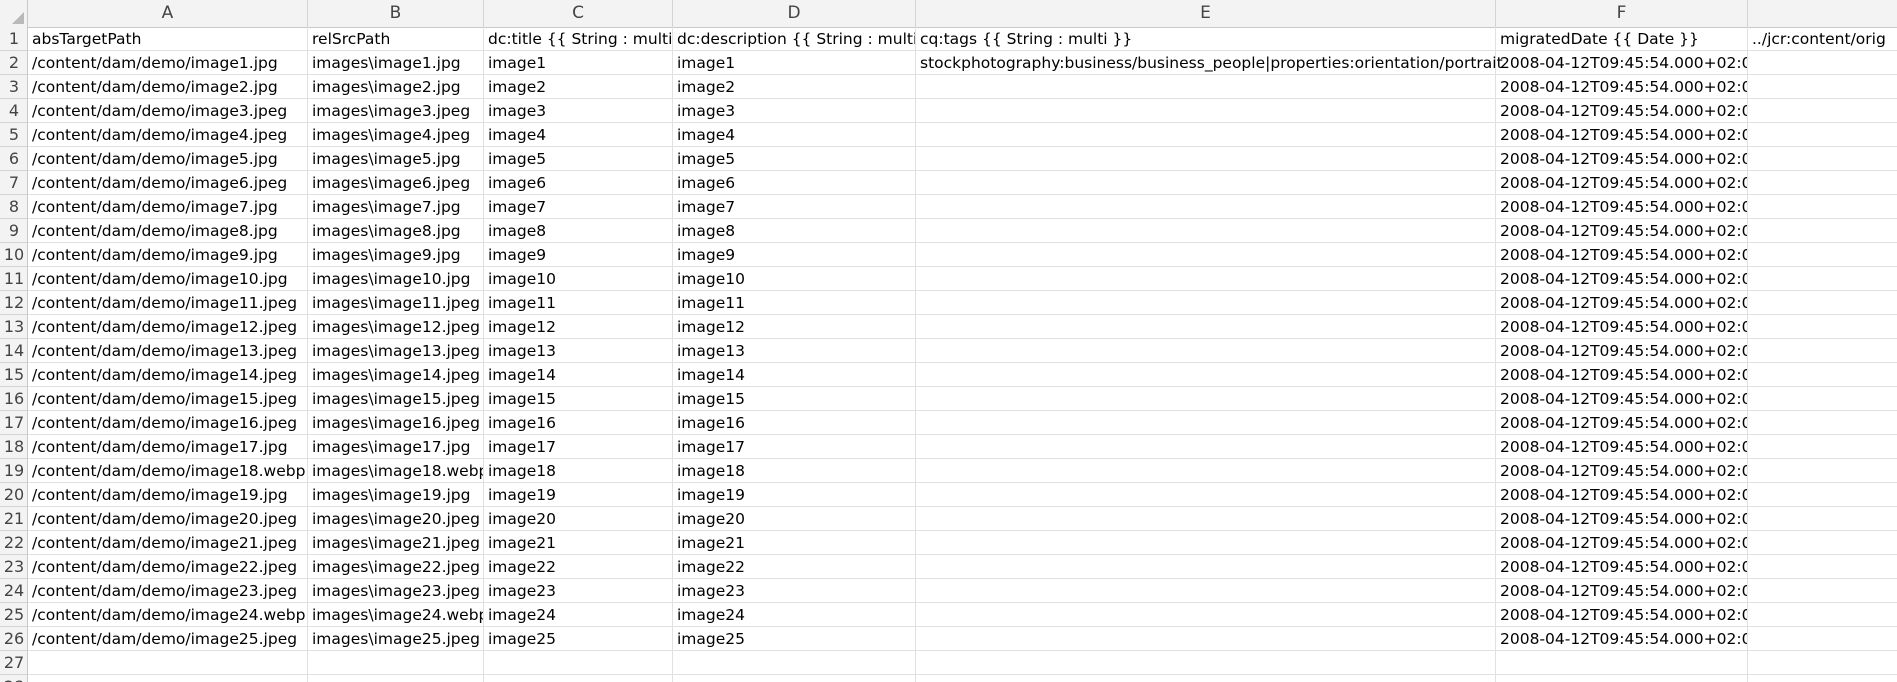  Describe the element at coordinates (578, 591) in the screenshot. I see `table-cell: image23` at that location.